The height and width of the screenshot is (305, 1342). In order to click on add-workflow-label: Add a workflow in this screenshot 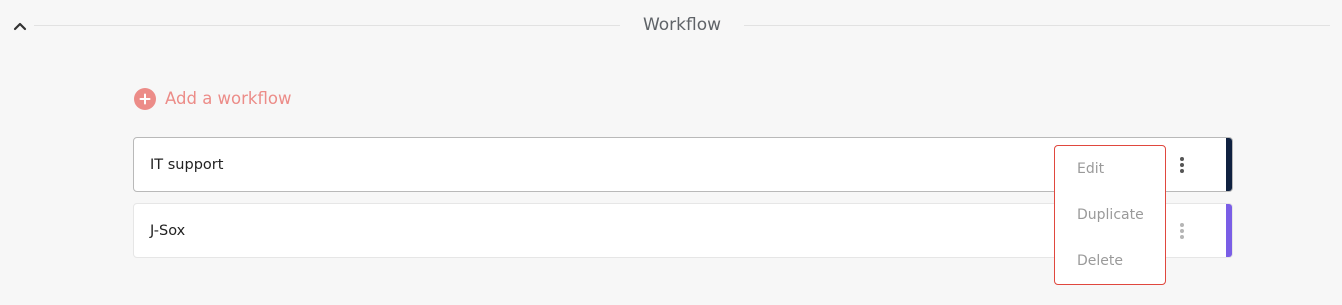, I will do `click(228, 98)`.